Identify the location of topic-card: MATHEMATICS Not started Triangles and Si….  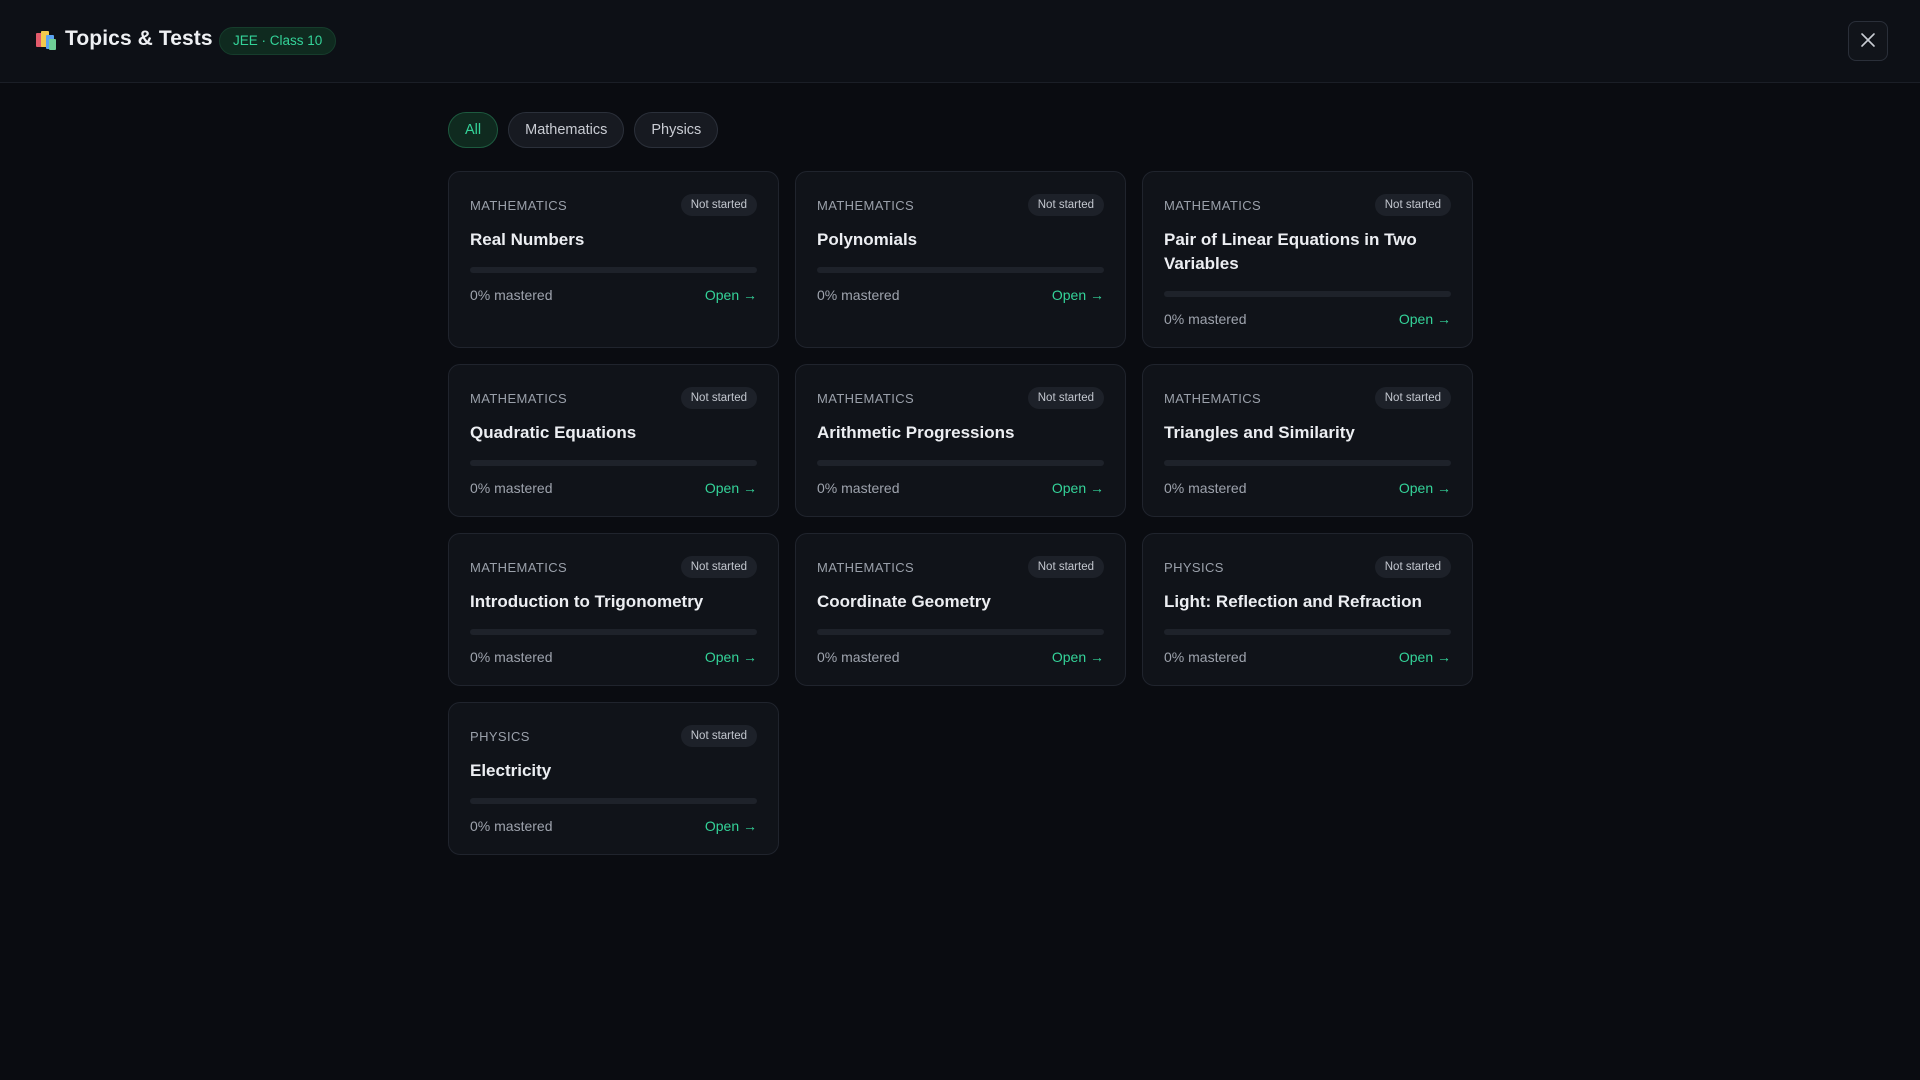
(1307, 440).